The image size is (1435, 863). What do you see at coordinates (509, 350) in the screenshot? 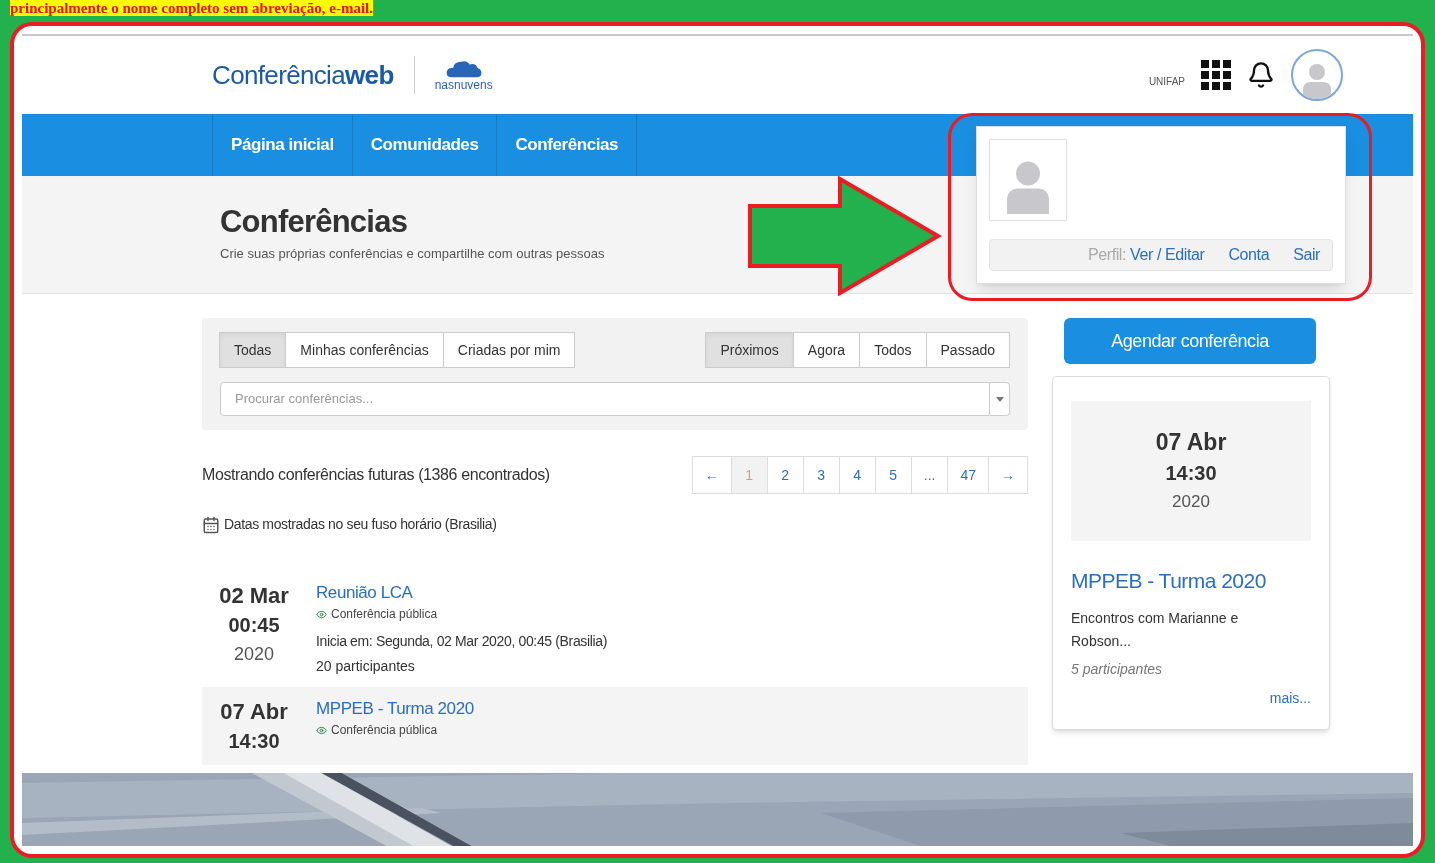
I see `scope-filter-button: Criadas por mim` at bounding box center [509, 350].